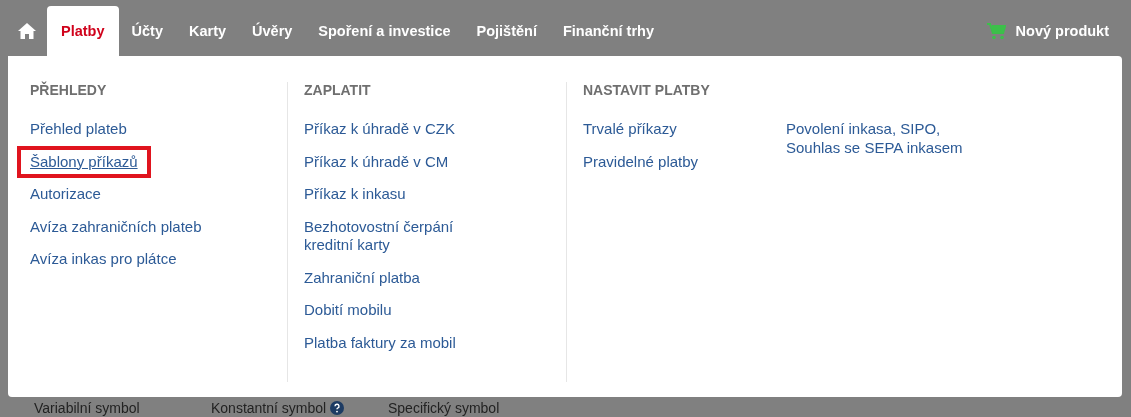  Describe the element at coordinates (83, 31) in the screenshot. I see `nav-tab: Platby` at that location.